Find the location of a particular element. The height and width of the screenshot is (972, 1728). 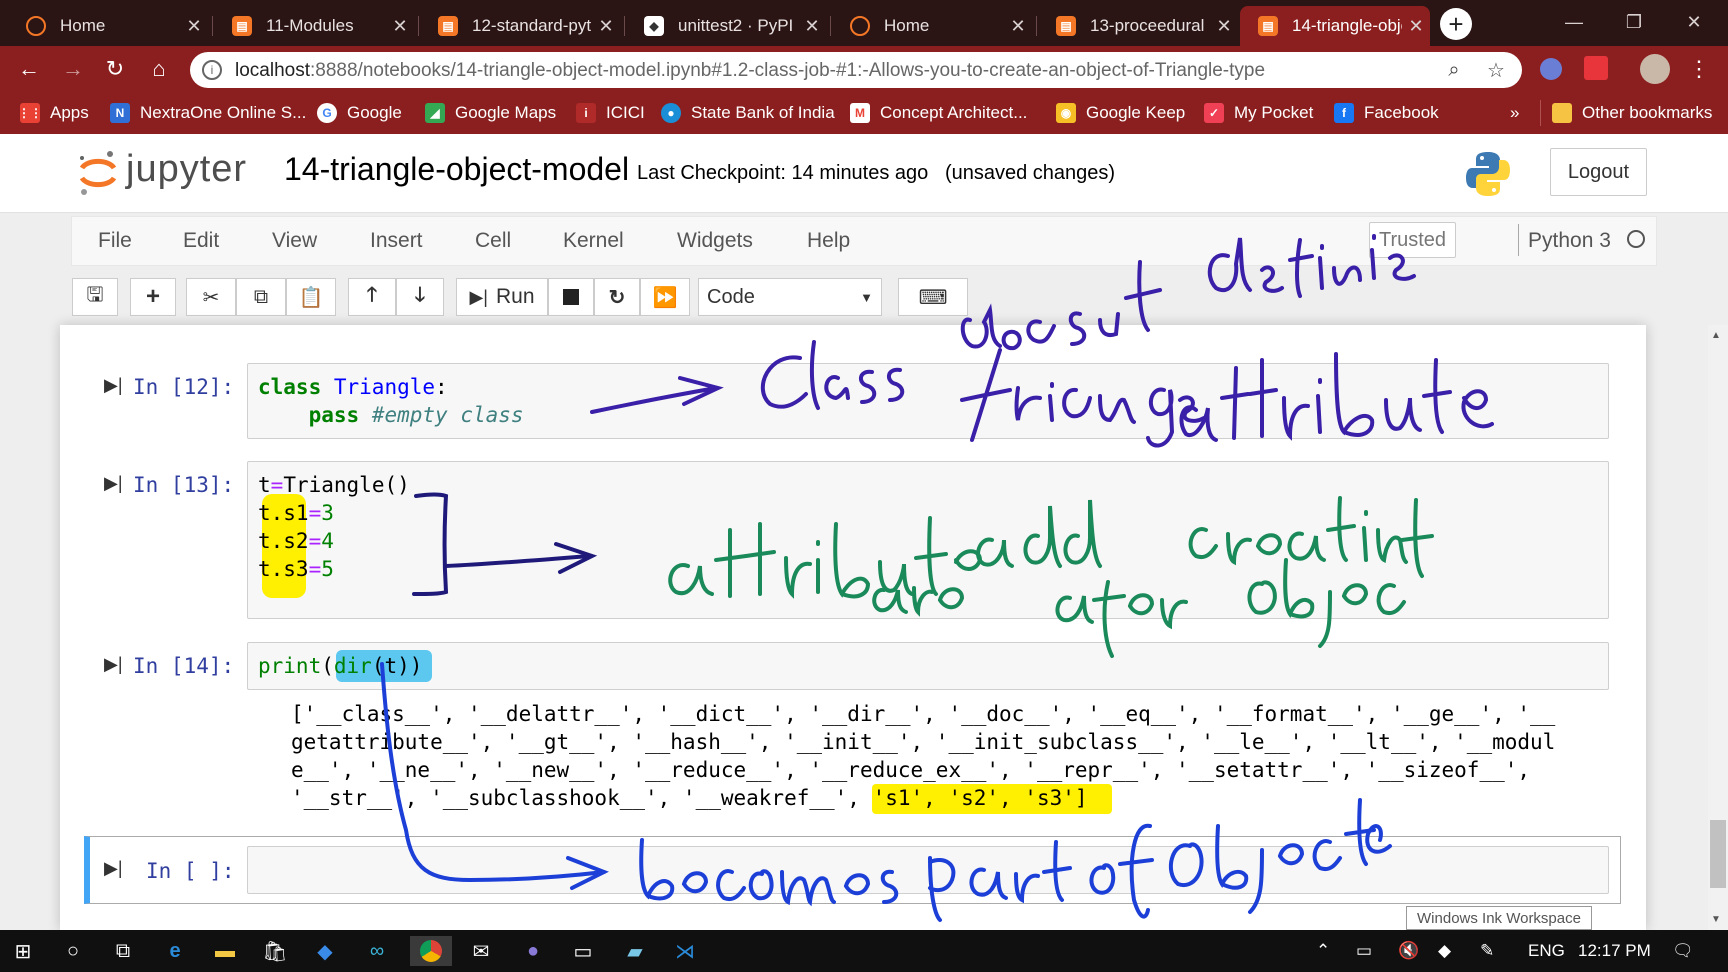

bookmarks-overflow-button: » is located at coordinates (1514, 113).